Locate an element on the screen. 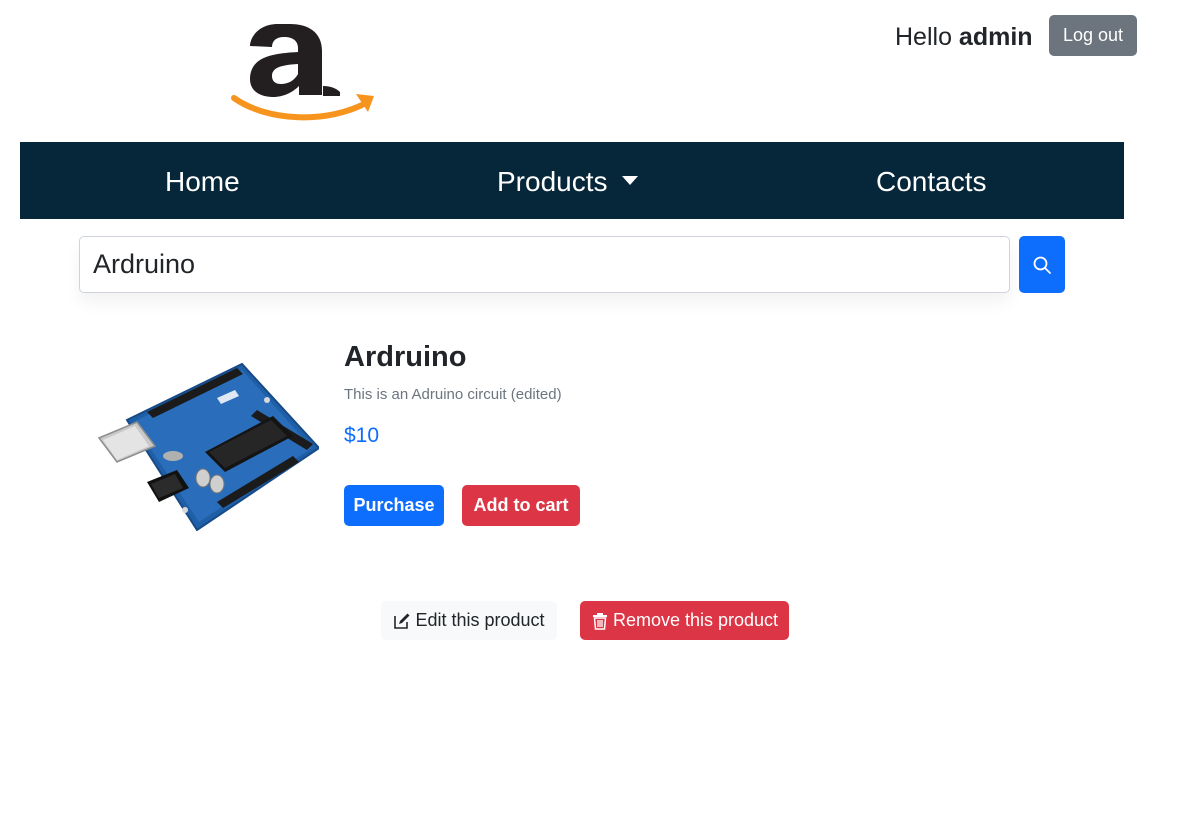  nav-home-label: Home is located at coordinates (202, 181).